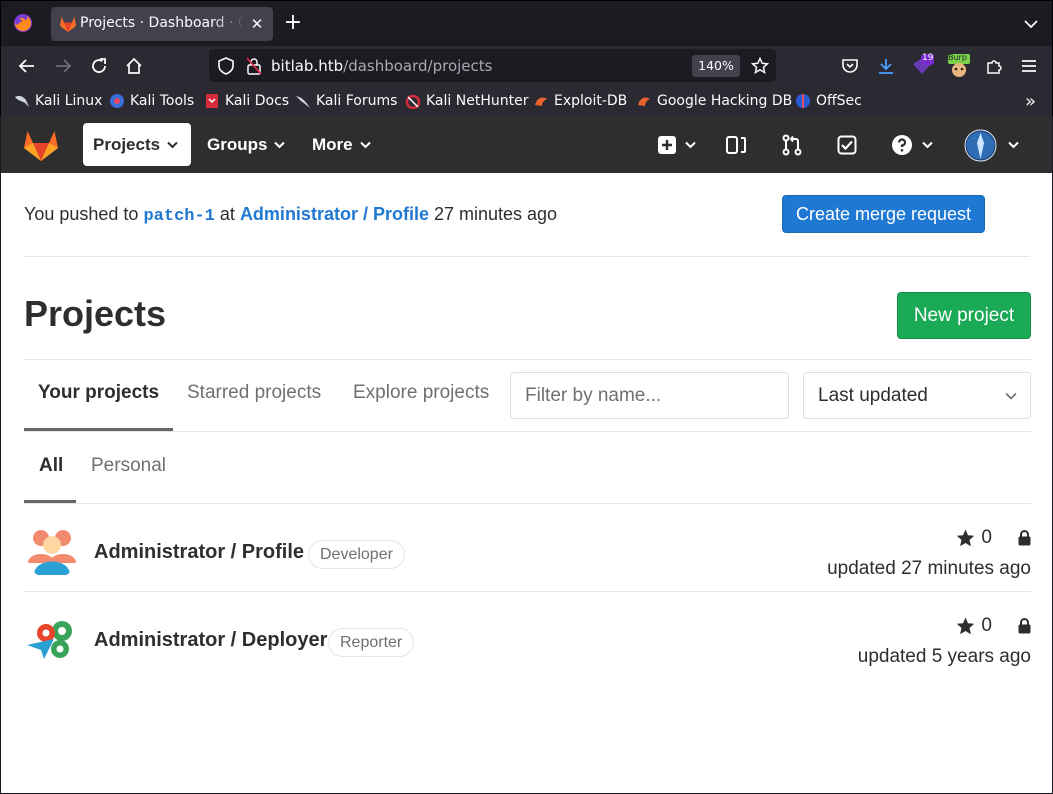 The width and height of the screenshot is (1053, 794). I want to click on hamburger-menu-icon, so click(1029, 66).